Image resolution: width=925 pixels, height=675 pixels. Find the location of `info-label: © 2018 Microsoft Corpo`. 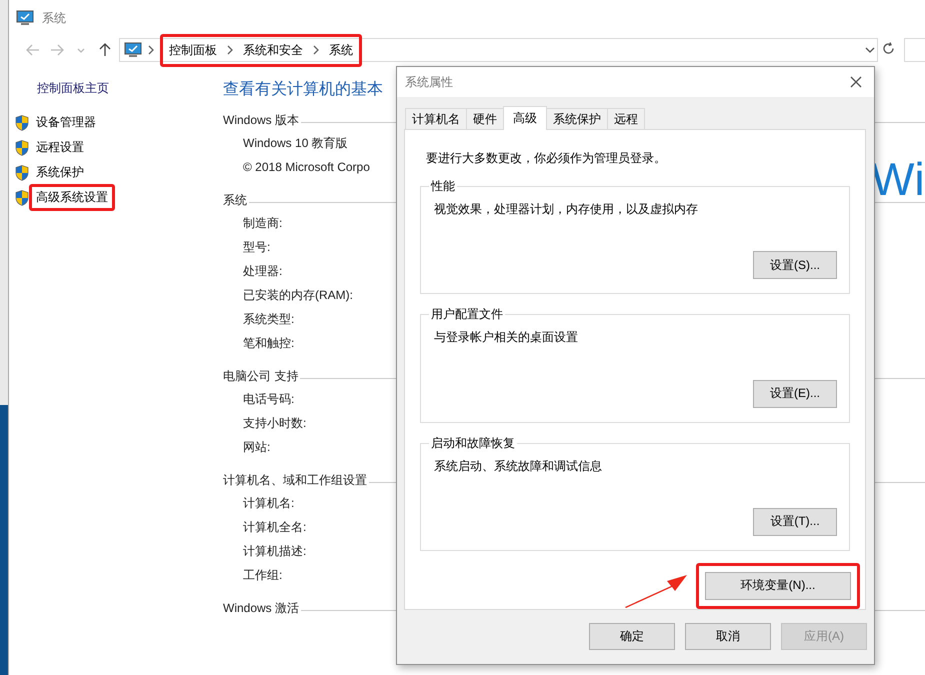

info-label: © 2018 Microsoft Corpo is located at coordinates (306, 167).